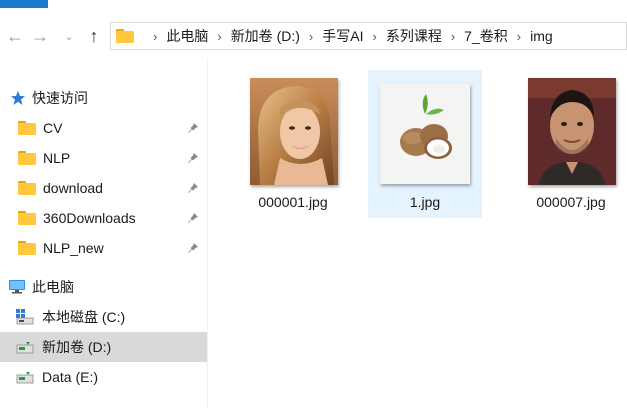 This screenshot has width=627, height=408. What do you see at coordinates (89, 218) in the screenshot?
I see `sidebar-item-label: 360Downloads` at bounding box center [89, 218].